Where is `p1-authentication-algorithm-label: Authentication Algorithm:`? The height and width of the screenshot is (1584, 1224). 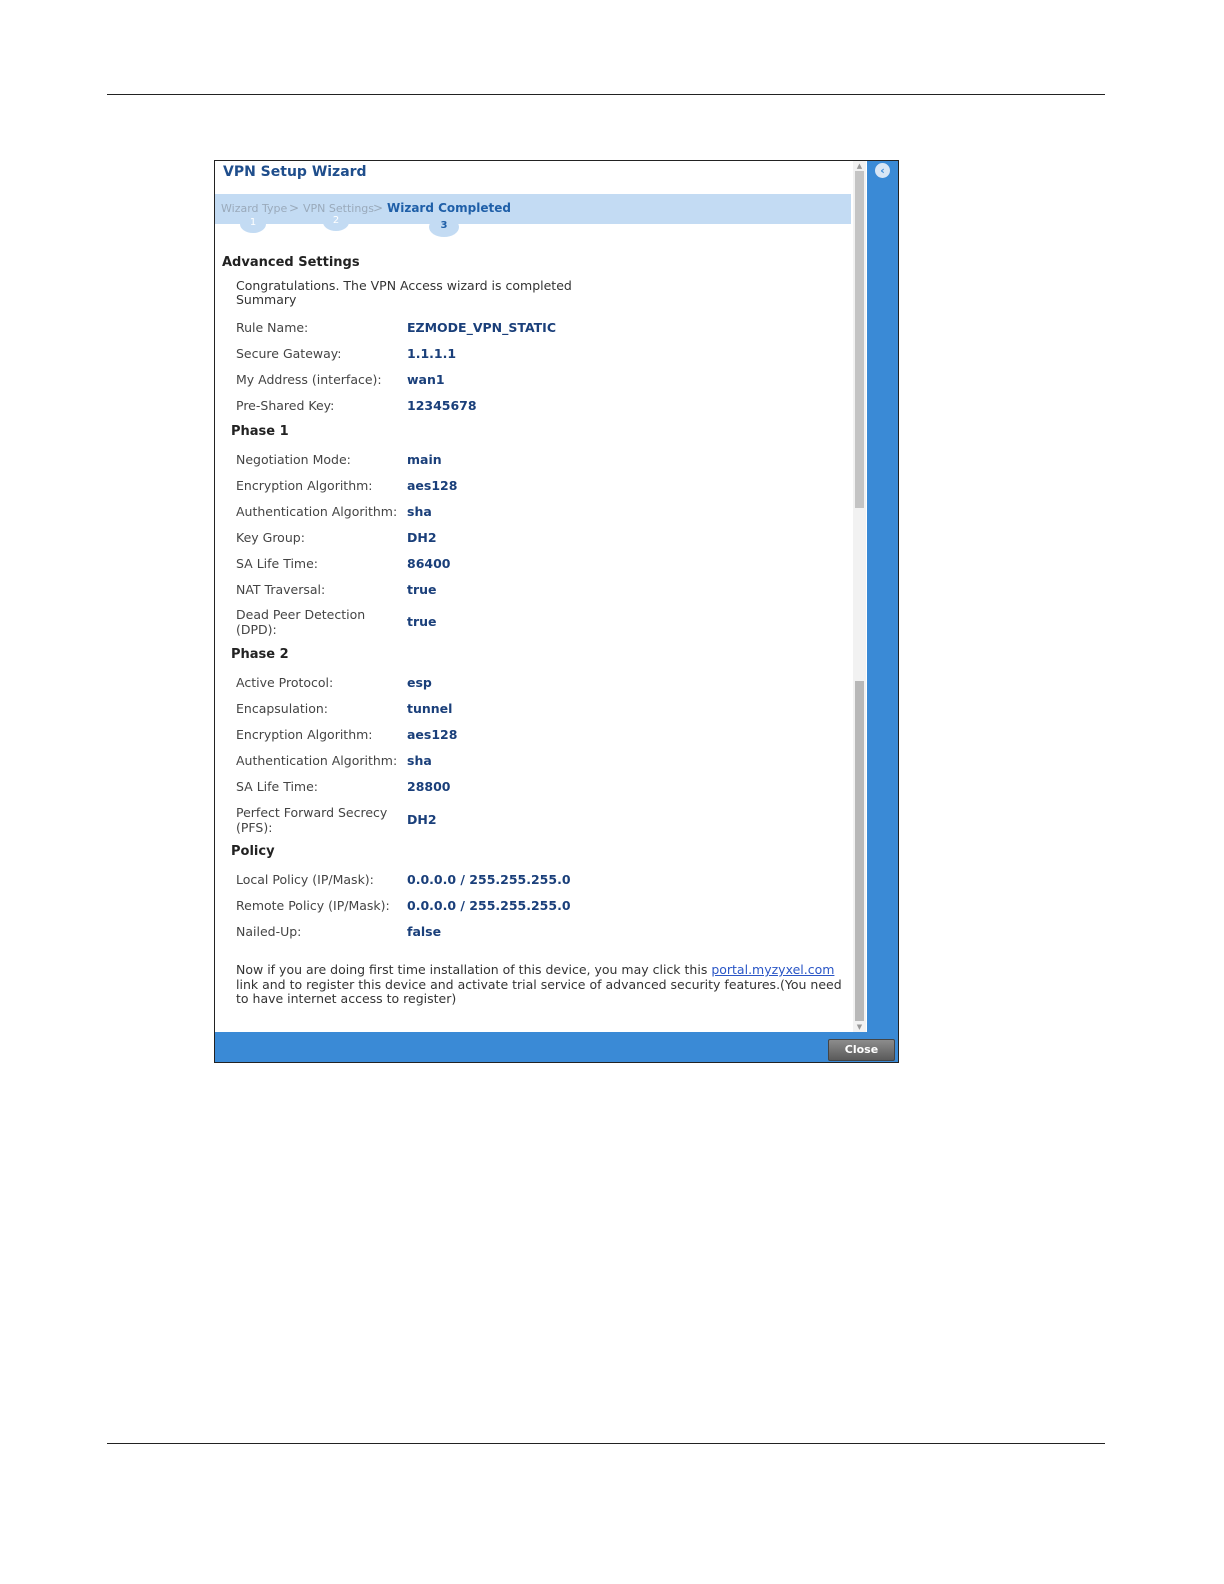 p1-authentication-algorithm-label: Authentication Algorithm: is located at coordinates (317, 511).